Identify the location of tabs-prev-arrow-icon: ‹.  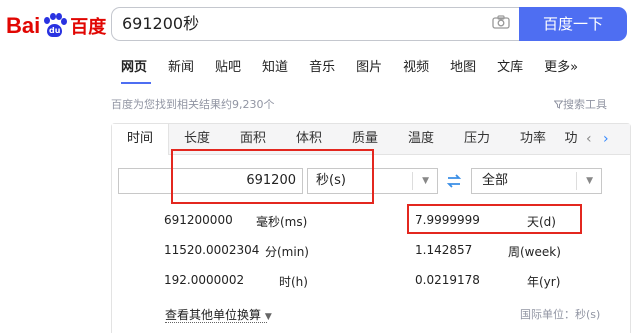
(589, 139).